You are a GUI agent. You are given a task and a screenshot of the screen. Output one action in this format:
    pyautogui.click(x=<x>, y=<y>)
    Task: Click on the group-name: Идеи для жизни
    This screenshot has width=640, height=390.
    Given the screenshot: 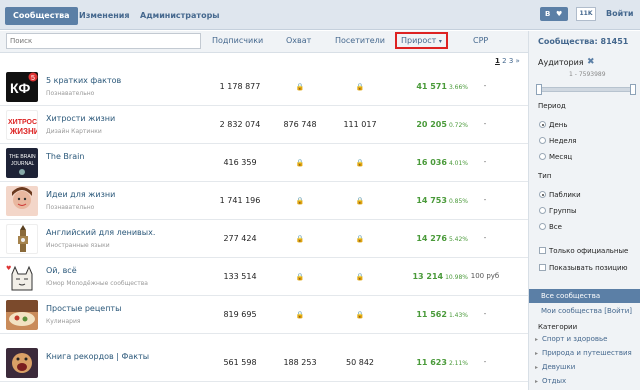 What is the action you would take?
    pyautogui.click(x=80, y=194)
    